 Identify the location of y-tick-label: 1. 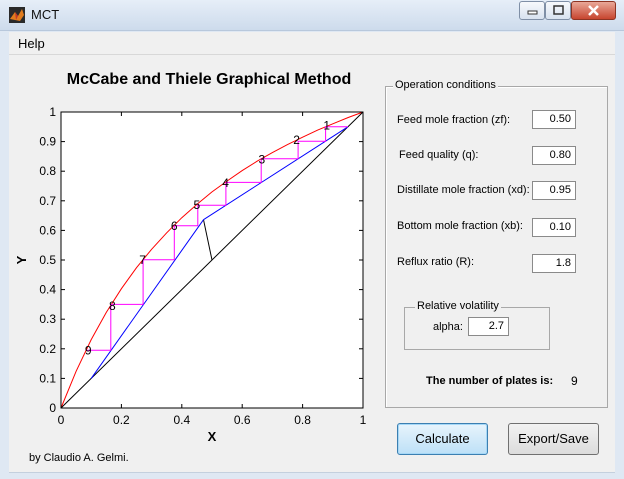
(52, 112).